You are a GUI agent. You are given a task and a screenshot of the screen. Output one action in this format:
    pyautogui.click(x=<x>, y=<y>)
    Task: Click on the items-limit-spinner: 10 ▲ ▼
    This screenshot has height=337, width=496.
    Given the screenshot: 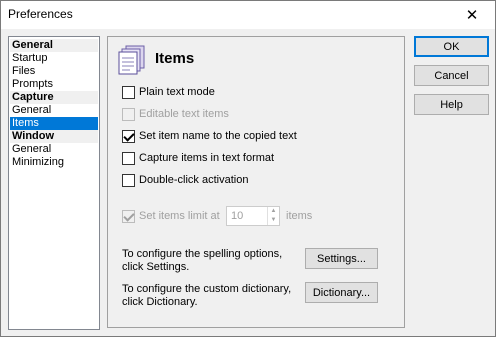 What is the action you would take?
    pyautogui.click(x=253, y=216)
    